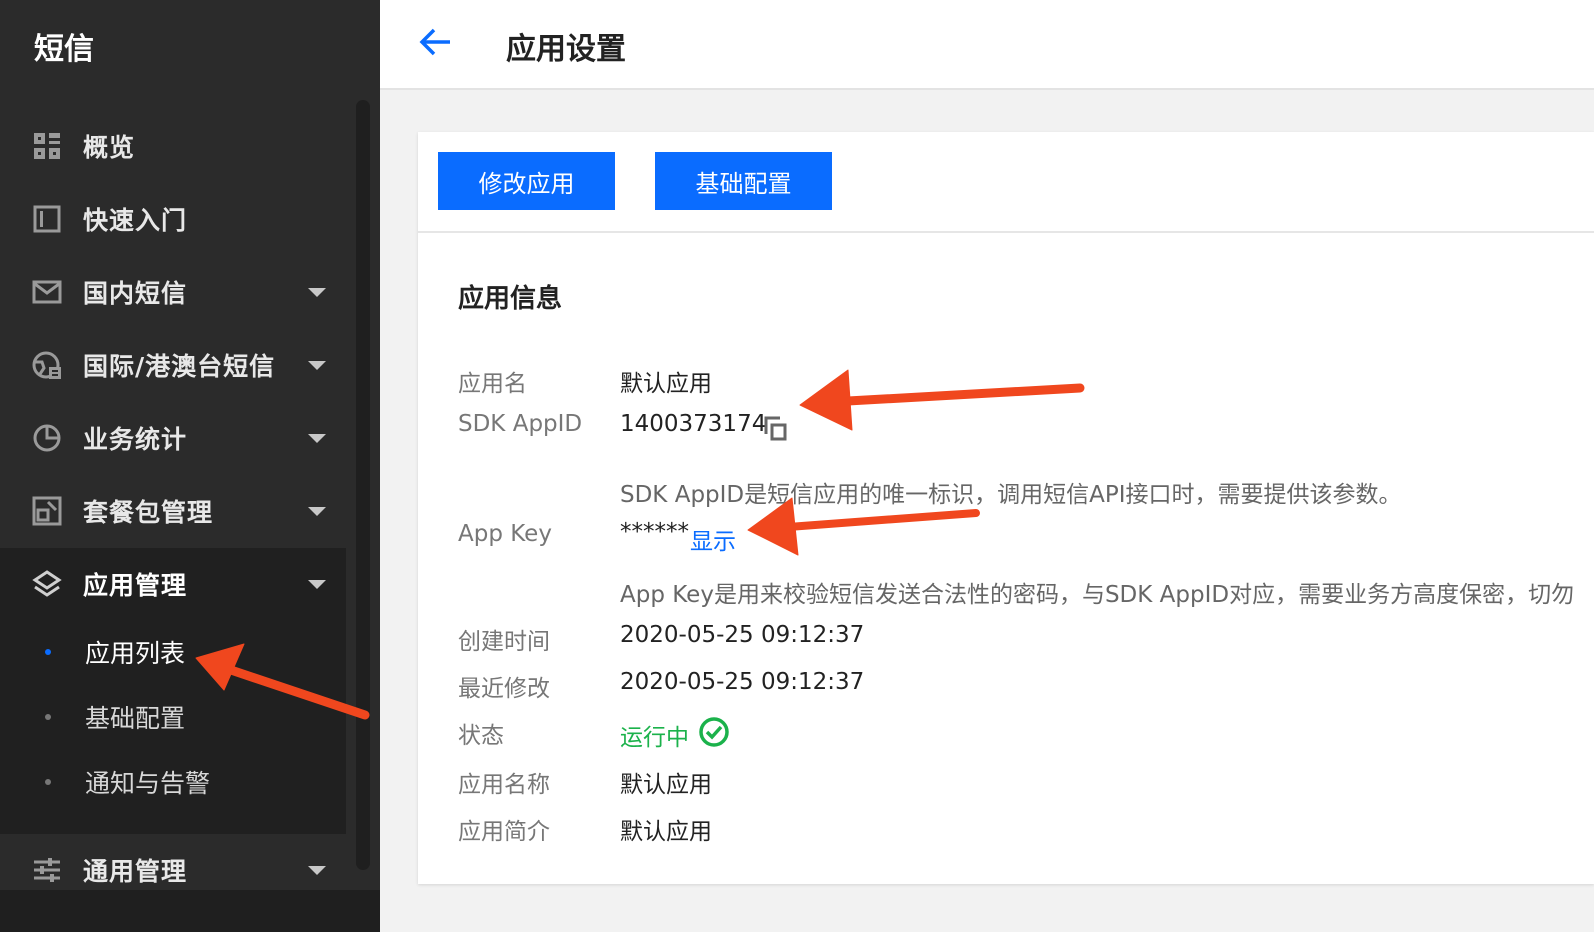 The image size is (1594, 932). What do you see at coordinates (135, 293) in the screenshot?
I see `sidebar-item-label: 国内短信` at bounding box center [135, 293].